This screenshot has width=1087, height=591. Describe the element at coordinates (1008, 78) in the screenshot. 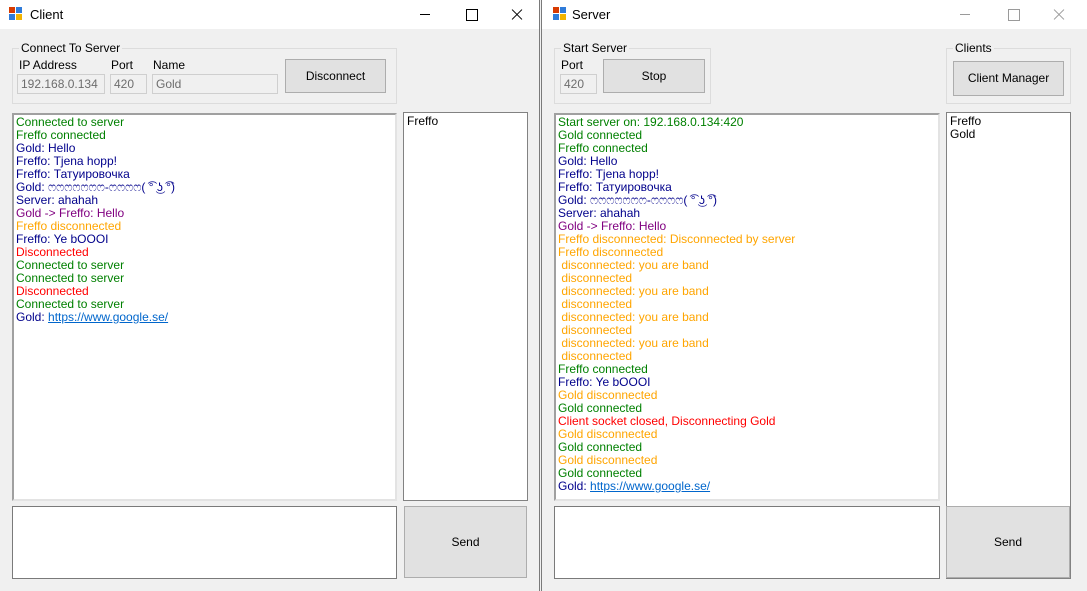

I see `client-manager-button: Client Manager` at that location.